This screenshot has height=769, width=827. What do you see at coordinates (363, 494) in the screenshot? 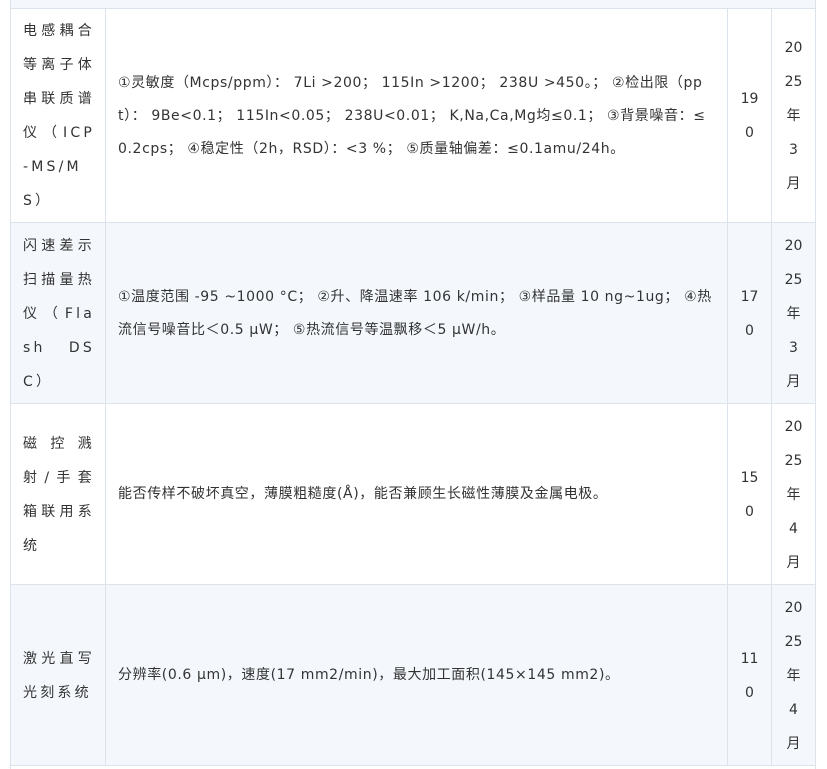
I see `spec-text: 能否传样不破坏真空，薄膜粗糙度(Å)，能否兼顾生长磁性薄膜及金属电极。` at bounding box center [363, 494].